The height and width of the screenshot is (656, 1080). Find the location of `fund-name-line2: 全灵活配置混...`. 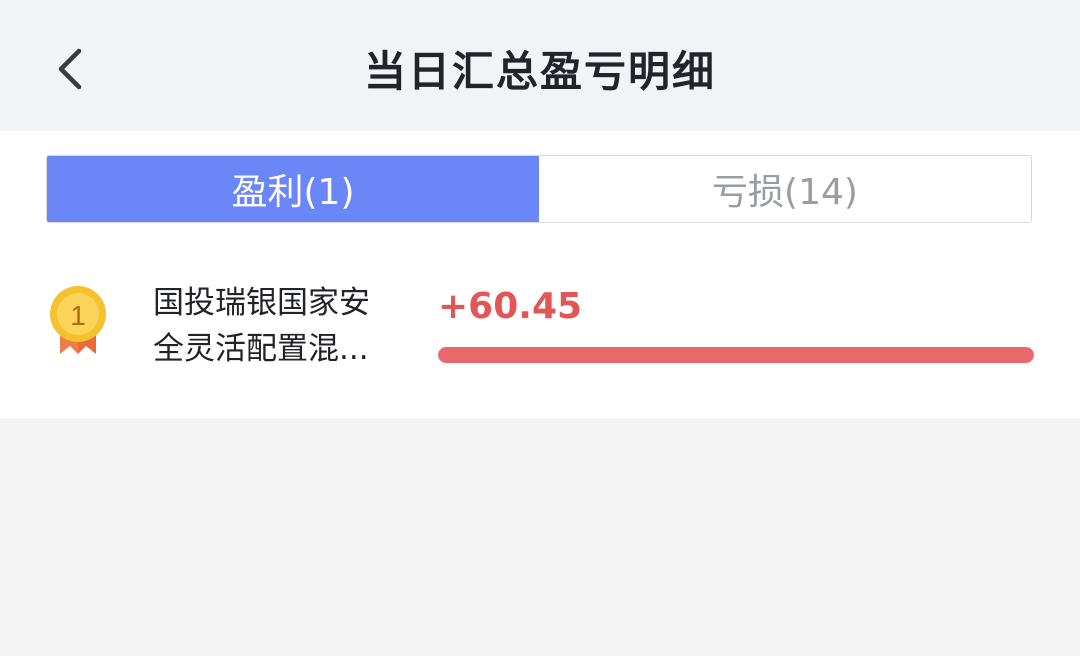

fund-name-line2: 全灵活配置混... is located at coordinates (261, 349).